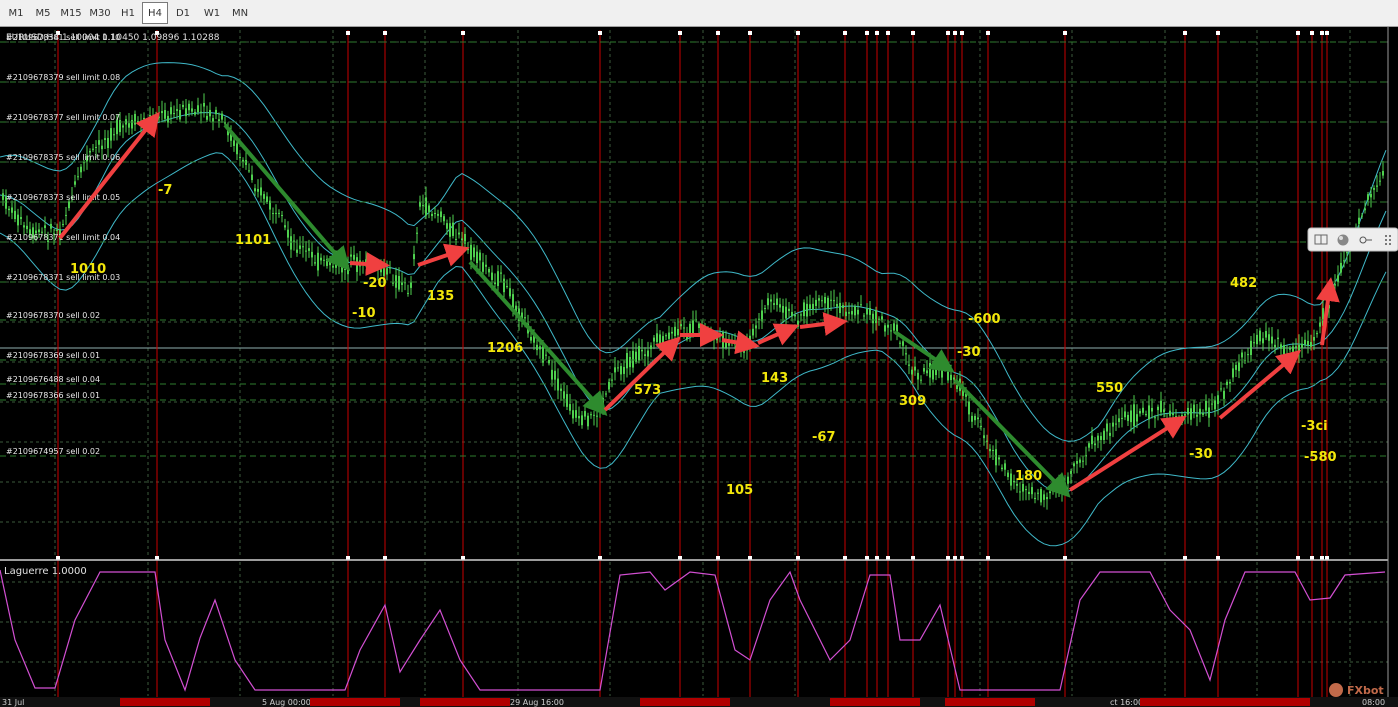 The image size is (1398, 707). I want to click on order-line-label: #2109678370 sell 0.02, so click(53, 315).